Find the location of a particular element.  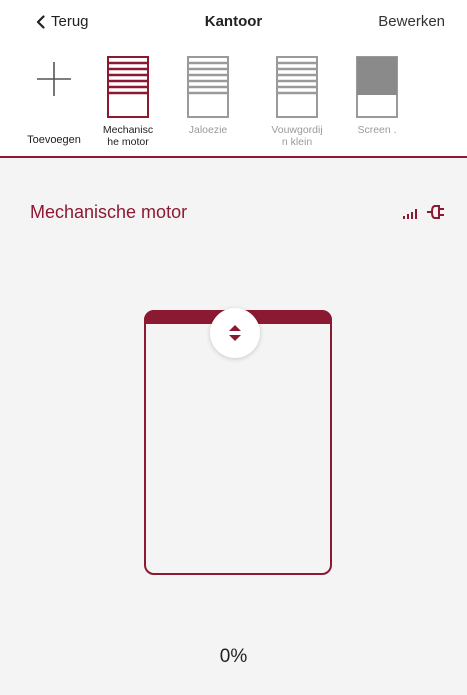

edit-button: Bewerken is located at coordinates (411, 21).